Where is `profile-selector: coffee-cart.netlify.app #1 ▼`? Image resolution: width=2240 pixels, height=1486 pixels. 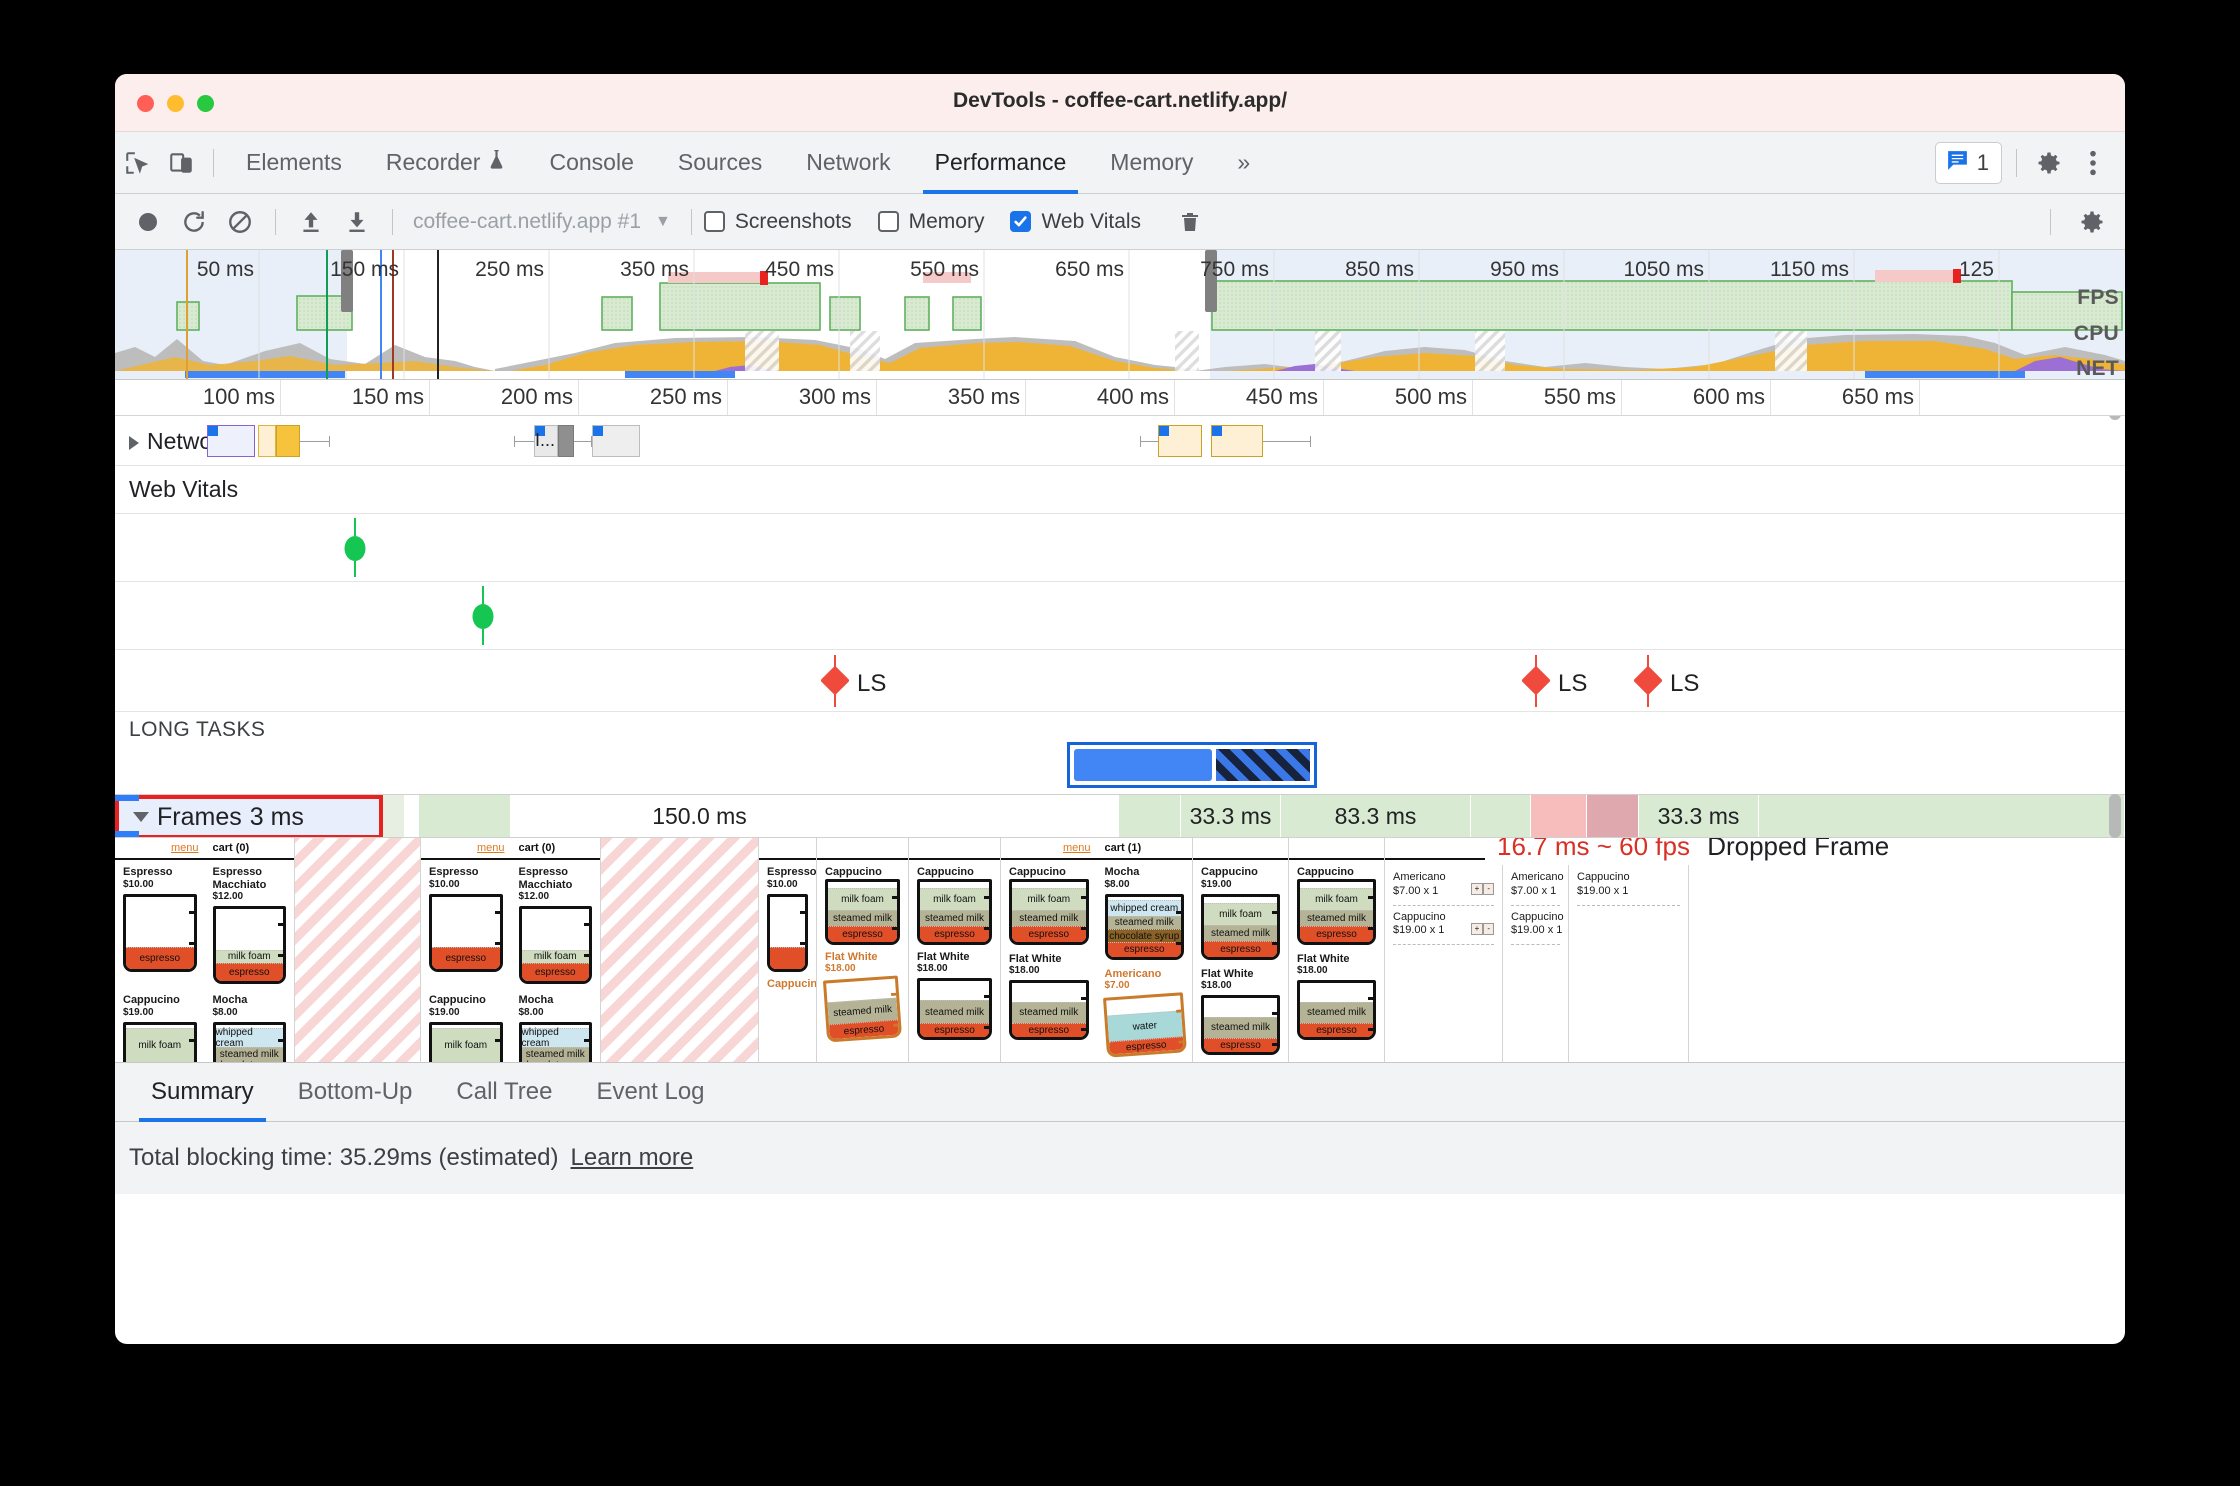
profile-selector: coffee-cart.netlify.app #1 ▼ is located at coordinates (542, 222).